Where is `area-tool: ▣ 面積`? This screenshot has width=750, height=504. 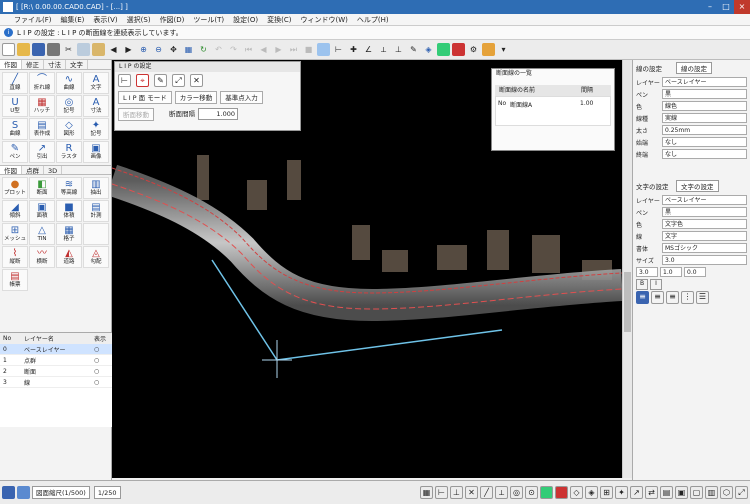
area-tool: ▣ 面積 is located at coordinates (42, 211).